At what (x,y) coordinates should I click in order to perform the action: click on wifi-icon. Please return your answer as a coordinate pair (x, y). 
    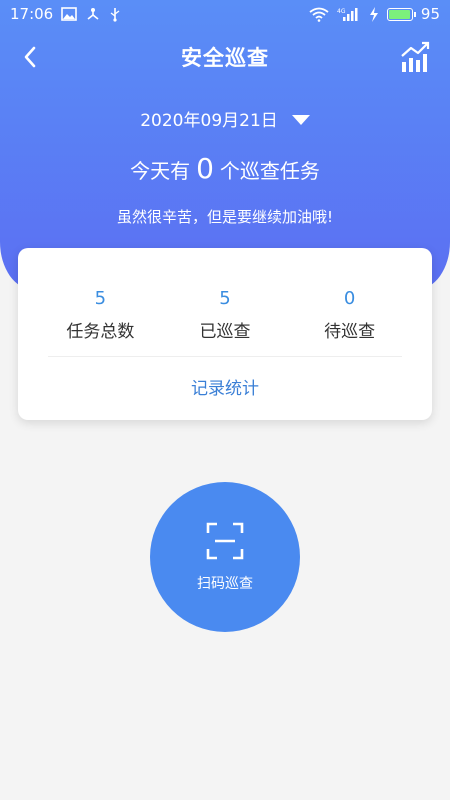
    Looking at the image, I should click on (319, 14).